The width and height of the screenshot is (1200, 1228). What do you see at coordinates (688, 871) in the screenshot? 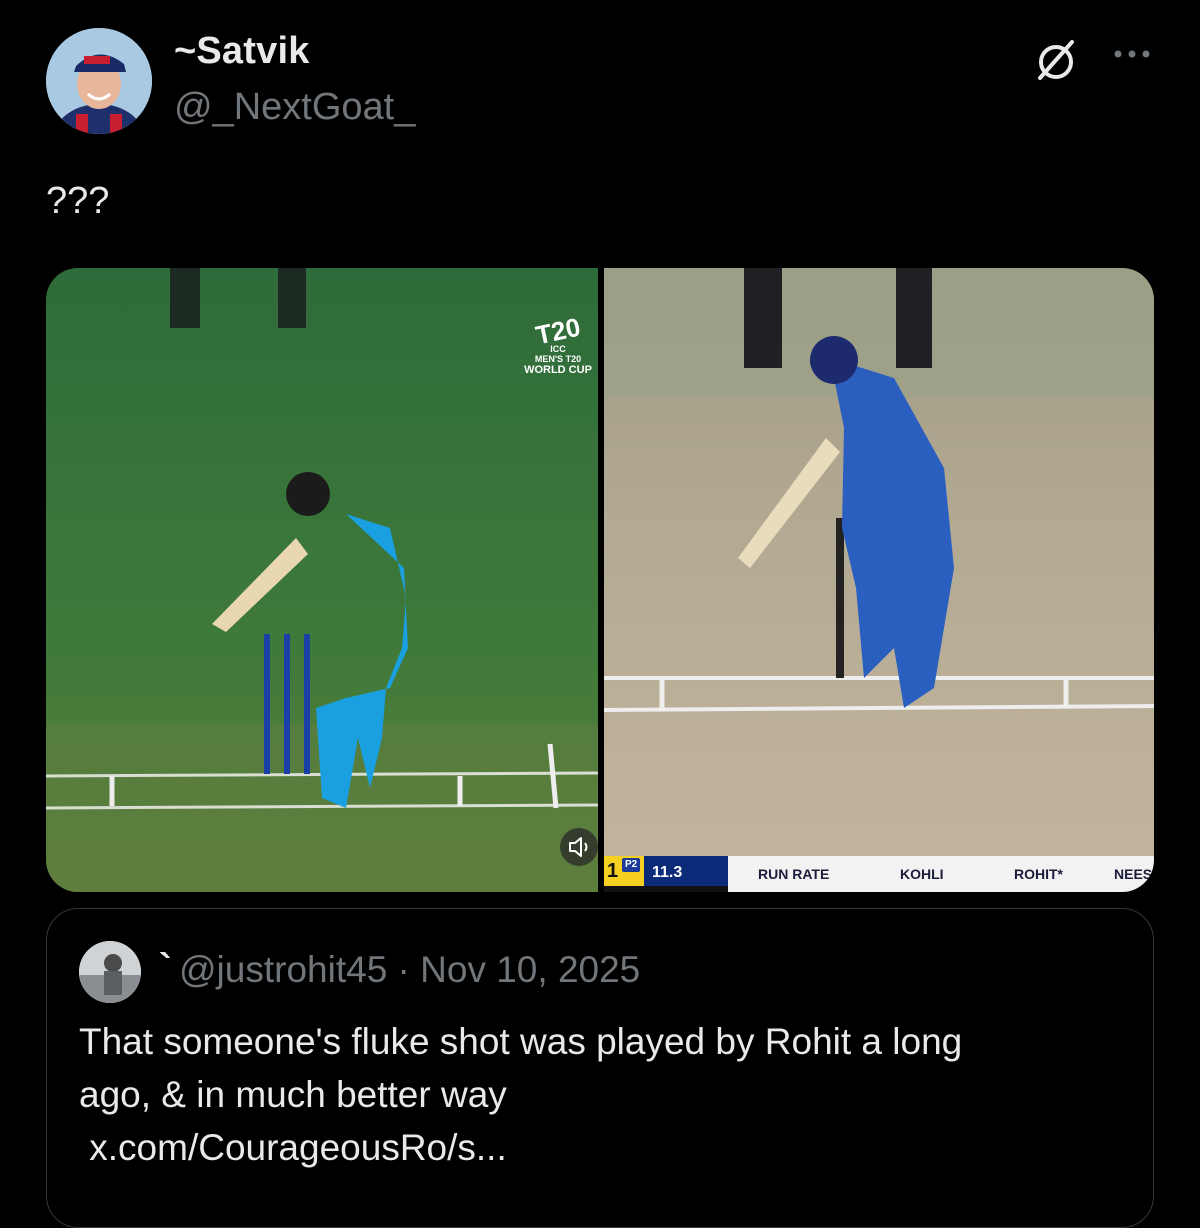
I see `scorebar-overs: 11.3` at bounding box center [688, 871].